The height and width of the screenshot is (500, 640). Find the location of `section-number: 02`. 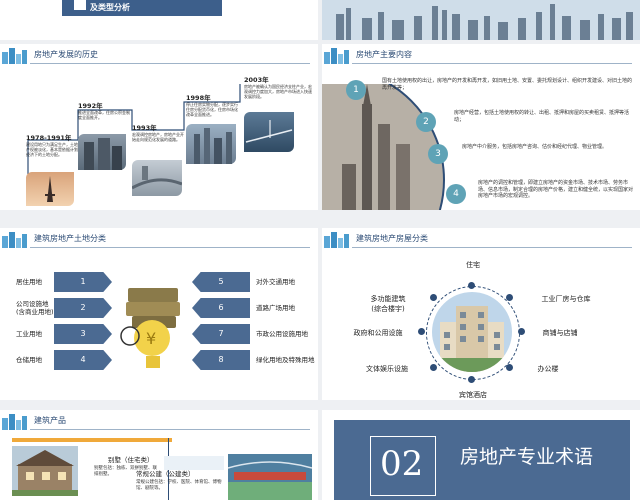

section-number: 02 is located at coordinates (402, 464).